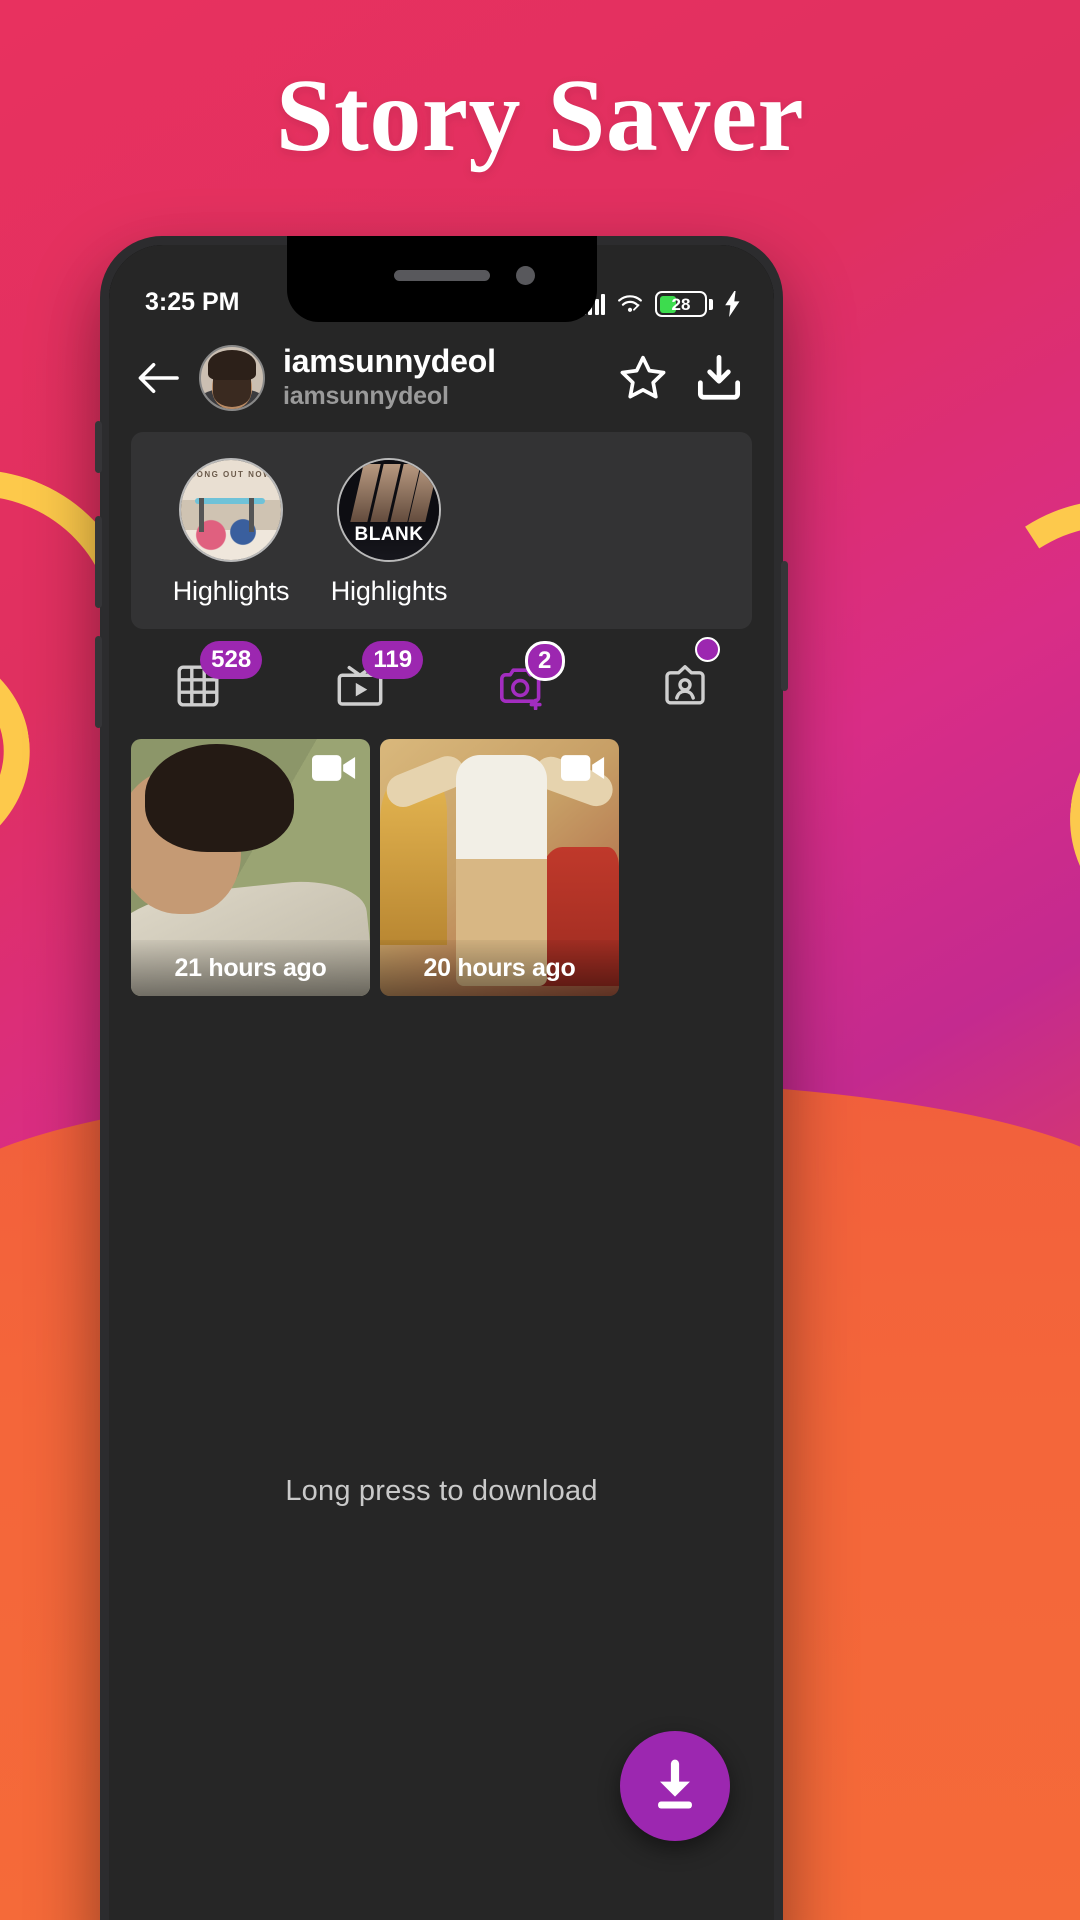  What do you see at coordinates (732, 304) in the screenshot?
I see `charging-bolt-icon` at bounding box center [732, 304].